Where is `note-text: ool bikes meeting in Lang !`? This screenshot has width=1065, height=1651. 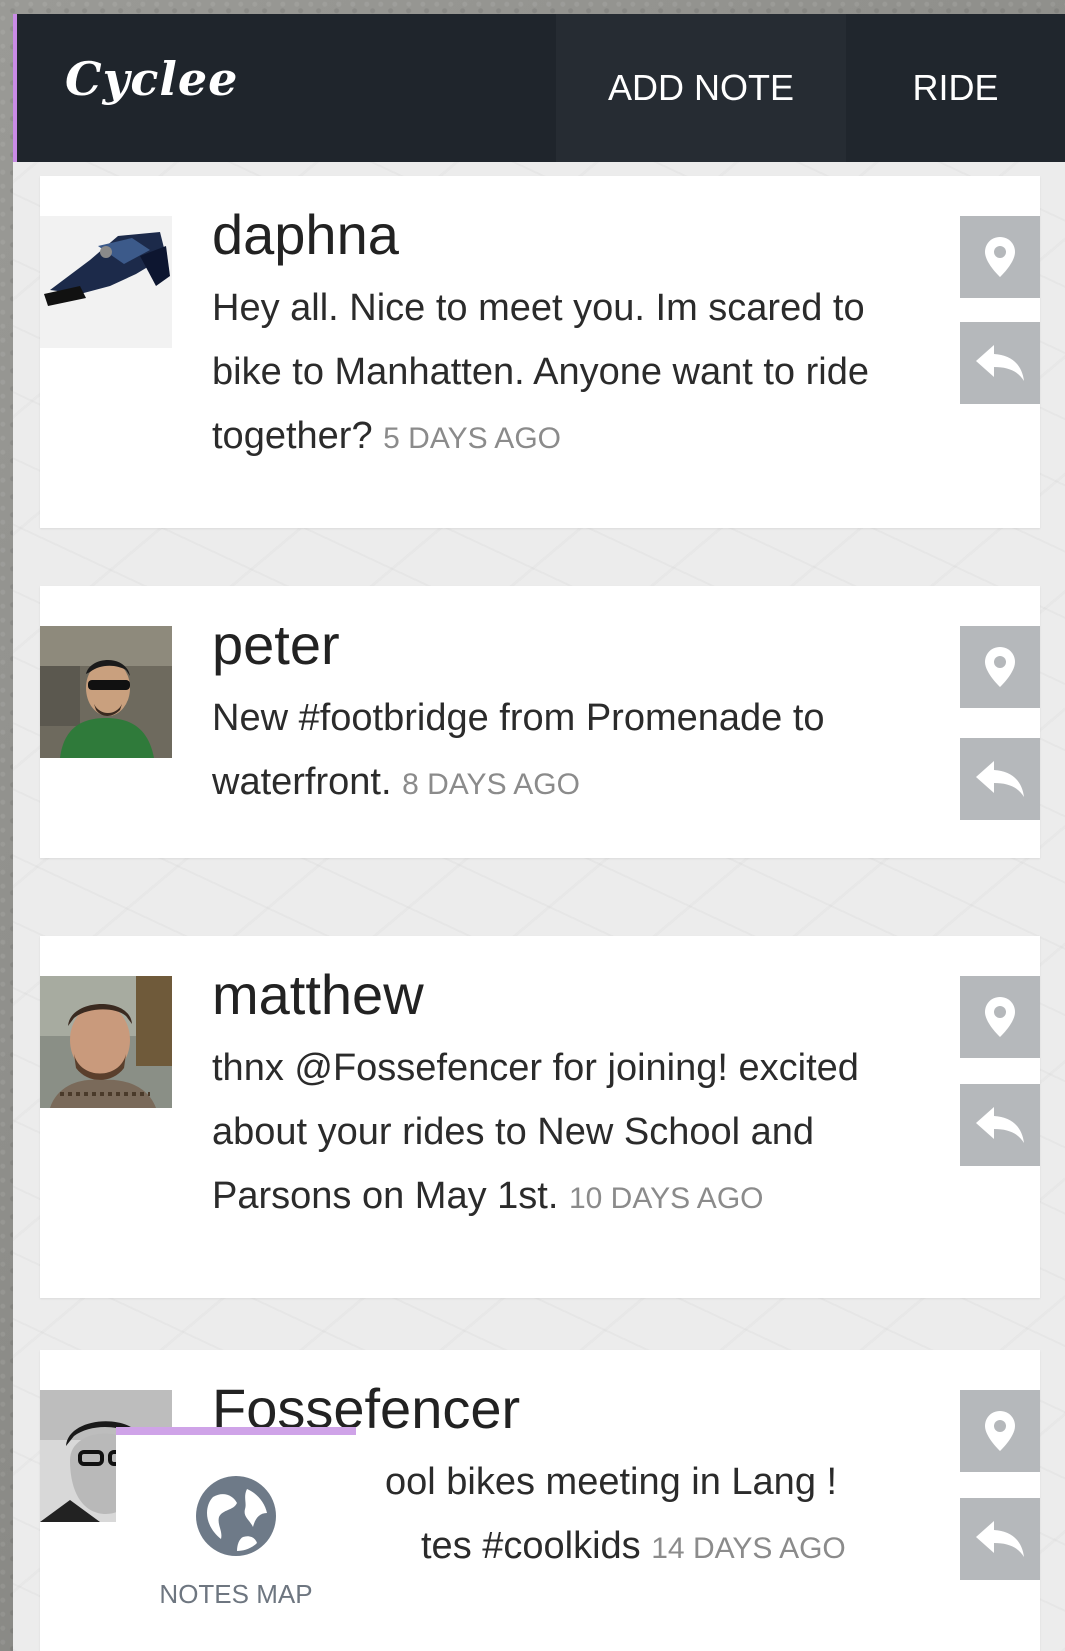
note-text: ool bikes meeting in Lang ! is located at coordinates (611, 1482).